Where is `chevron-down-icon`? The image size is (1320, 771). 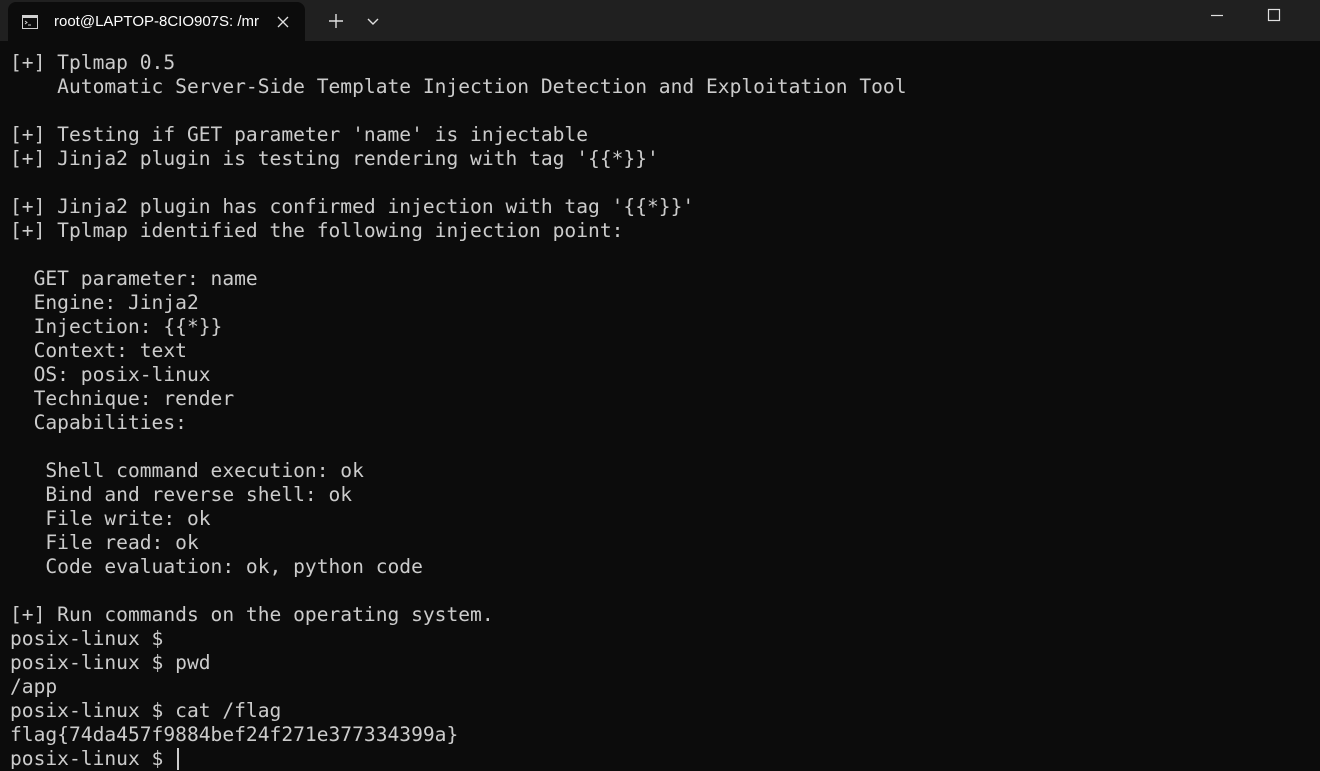
chevron-down-icon is located at coordinates (373, 21).